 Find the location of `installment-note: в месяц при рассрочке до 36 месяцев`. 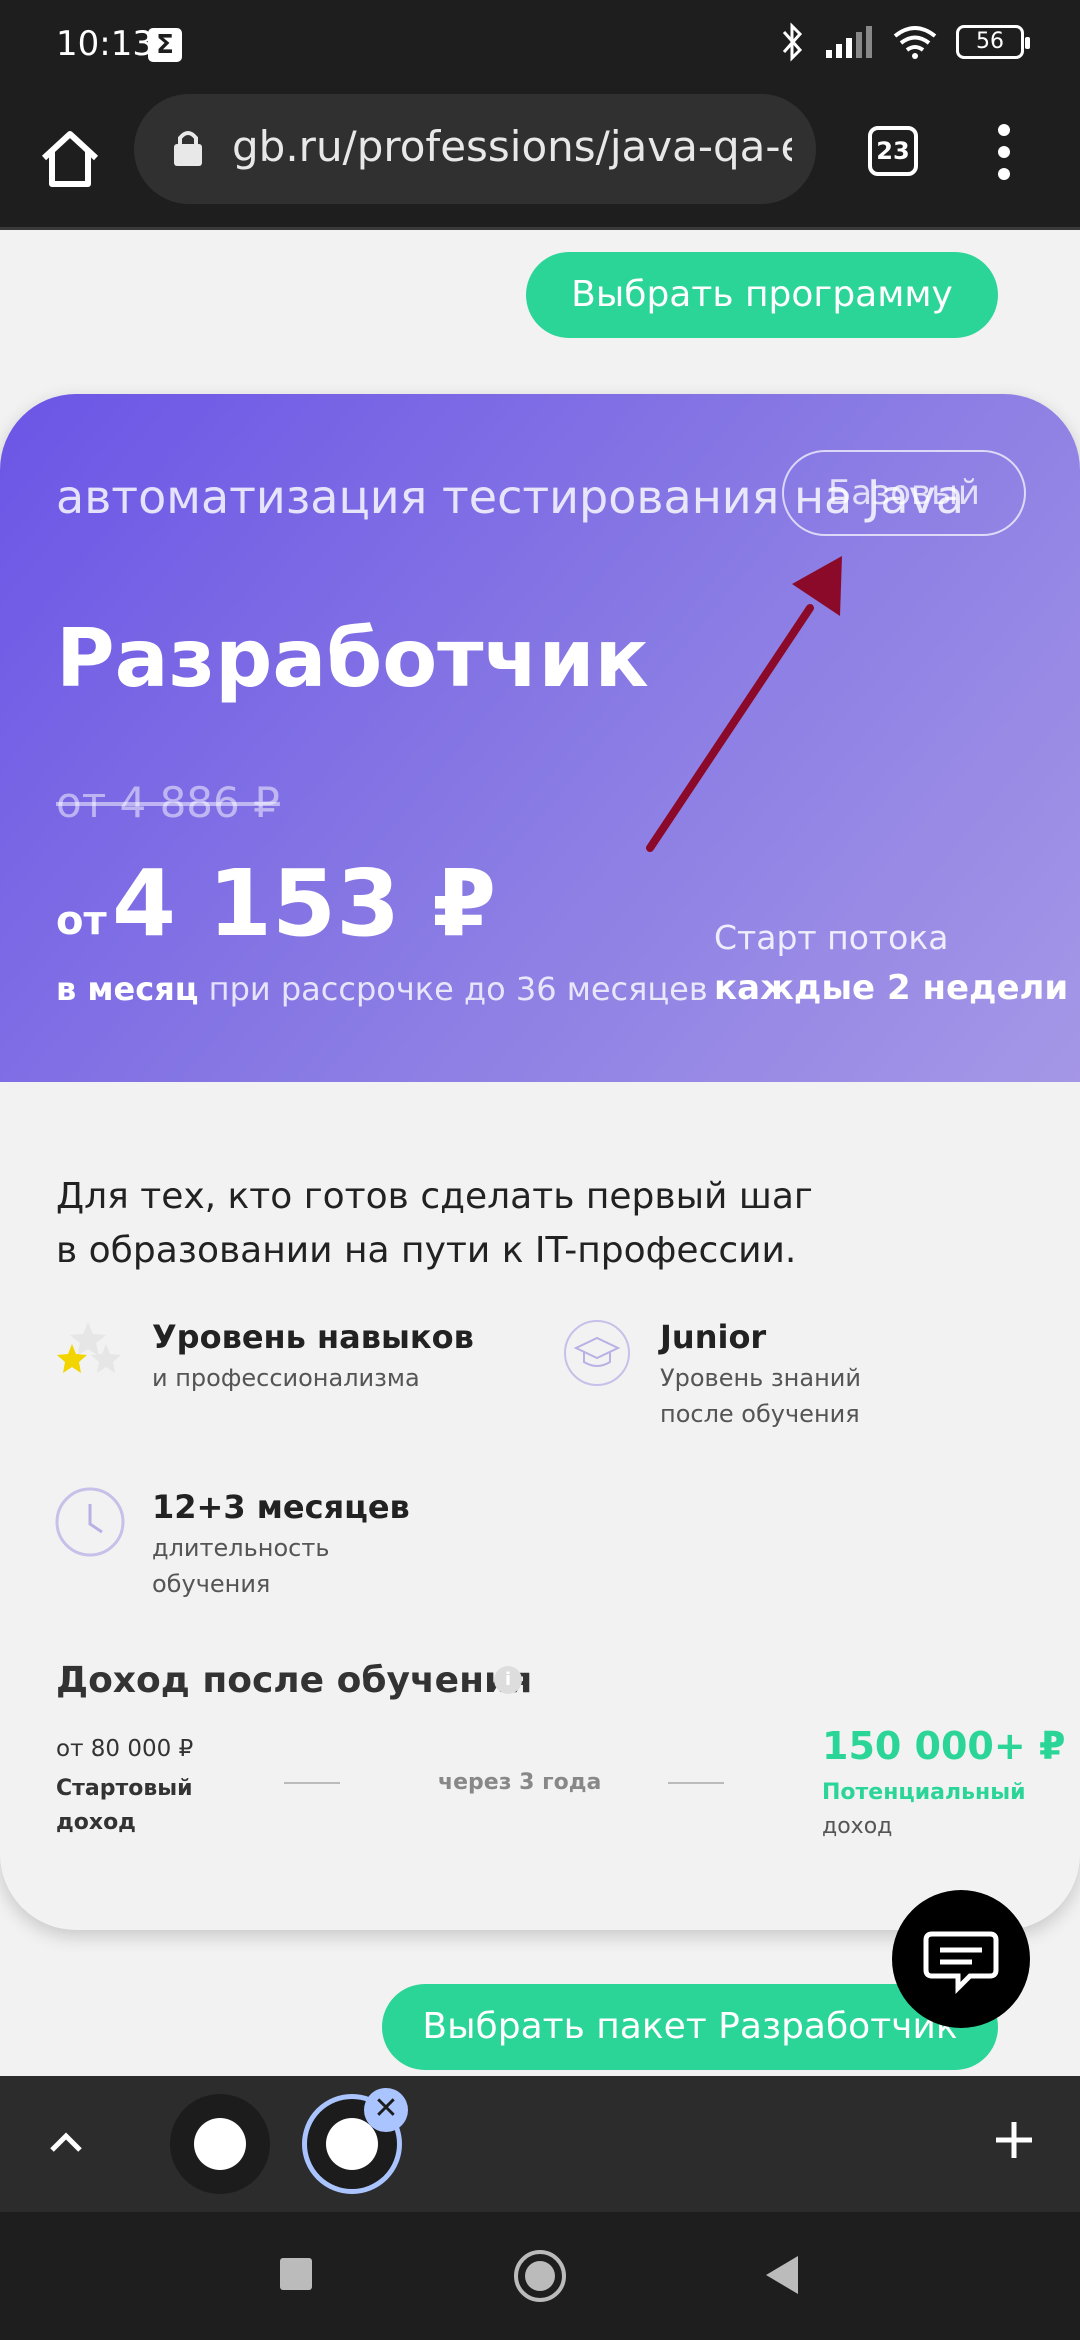

installment-note: в месяц при рассрочке до 36 месяцев is located at coordinates (382, 989).